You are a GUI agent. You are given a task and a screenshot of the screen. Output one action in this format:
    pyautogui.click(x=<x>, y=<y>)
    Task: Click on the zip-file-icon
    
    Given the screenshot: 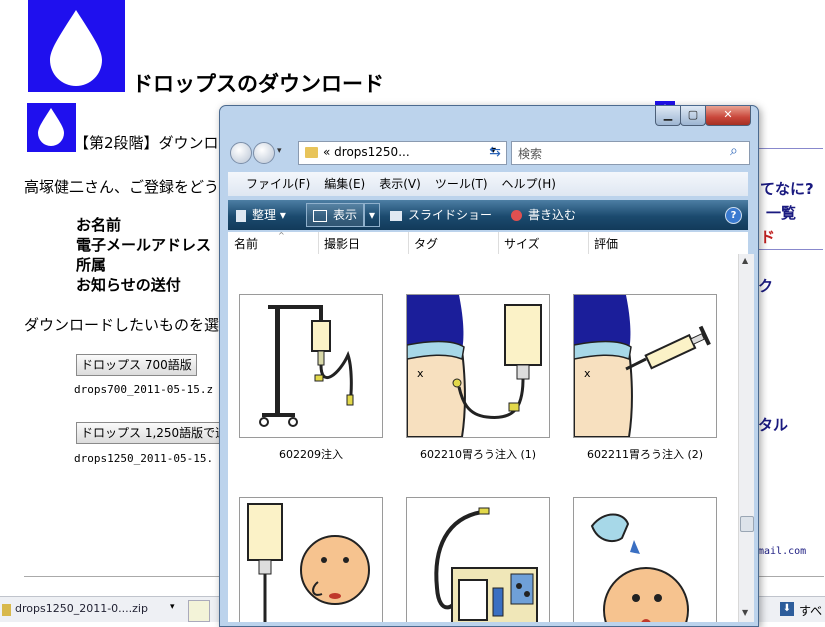 What is the action you would take?
    pyautogui.click(x=6, y=610)
    